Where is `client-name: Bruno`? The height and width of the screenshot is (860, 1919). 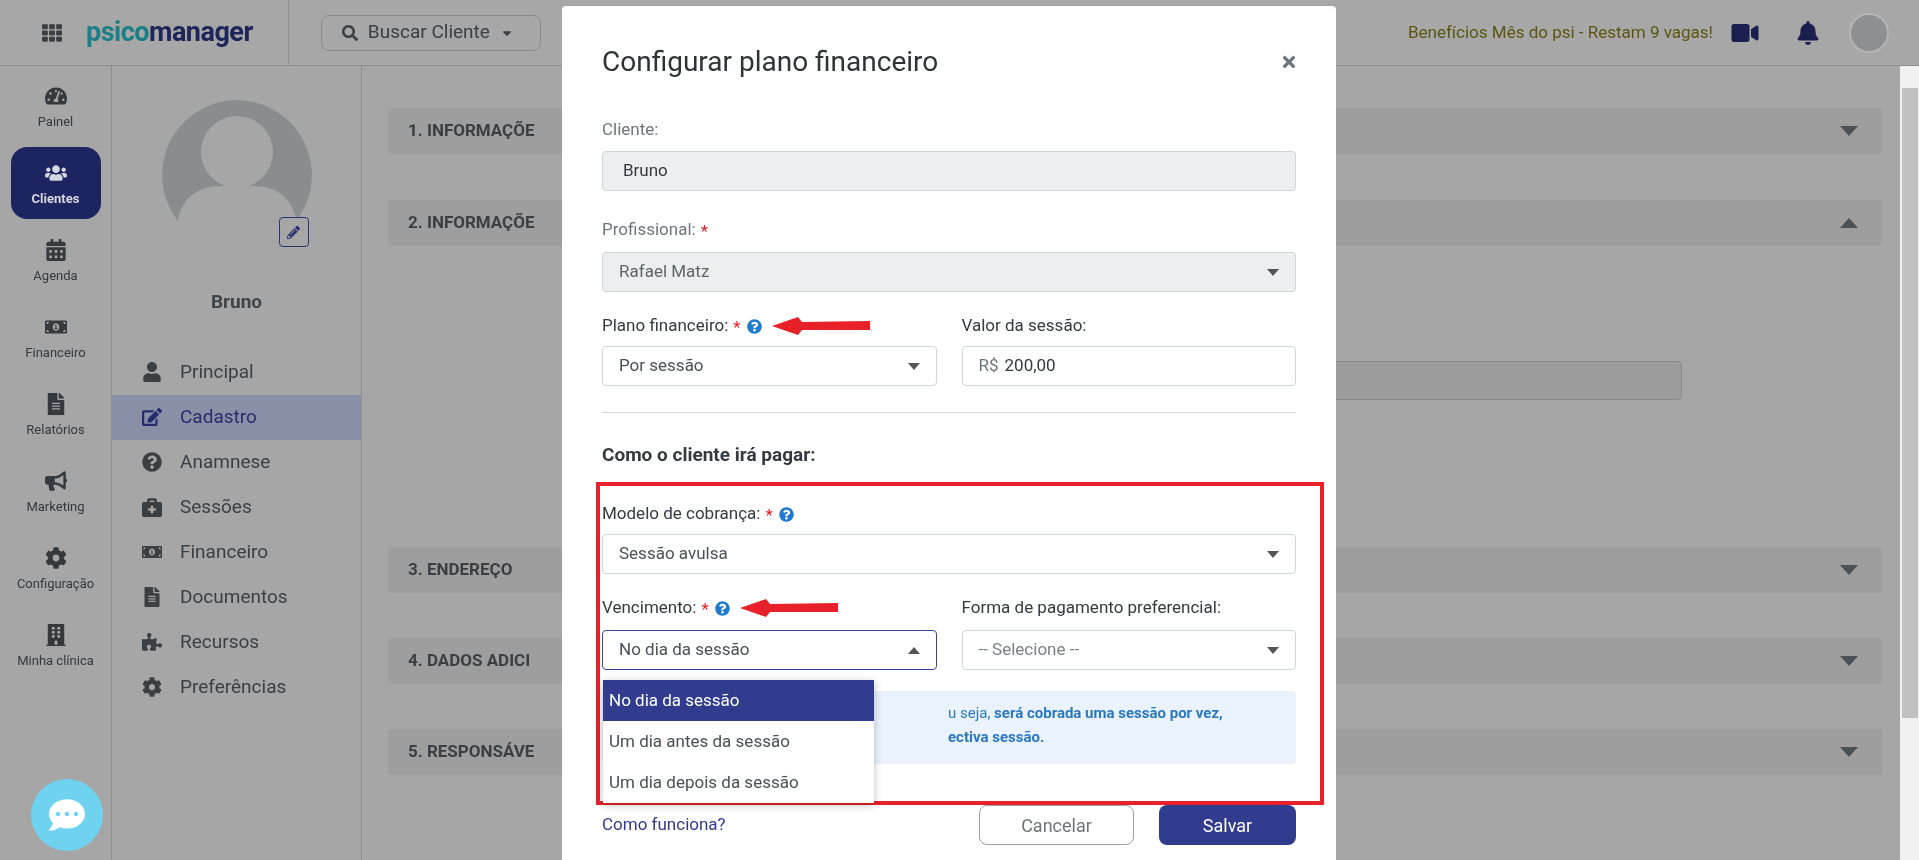 client-name: Bruno is located at coordinates (236, 302).